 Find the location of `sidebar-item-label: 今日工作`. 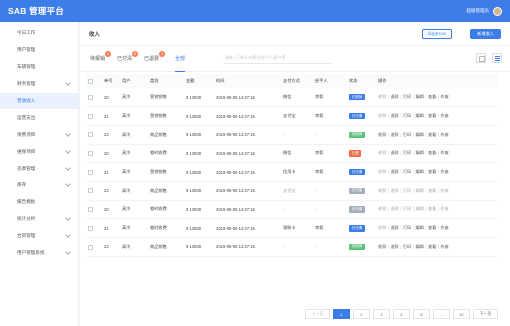

sidebar-item-label: 今日工作 is located at coordinates (26, 33).